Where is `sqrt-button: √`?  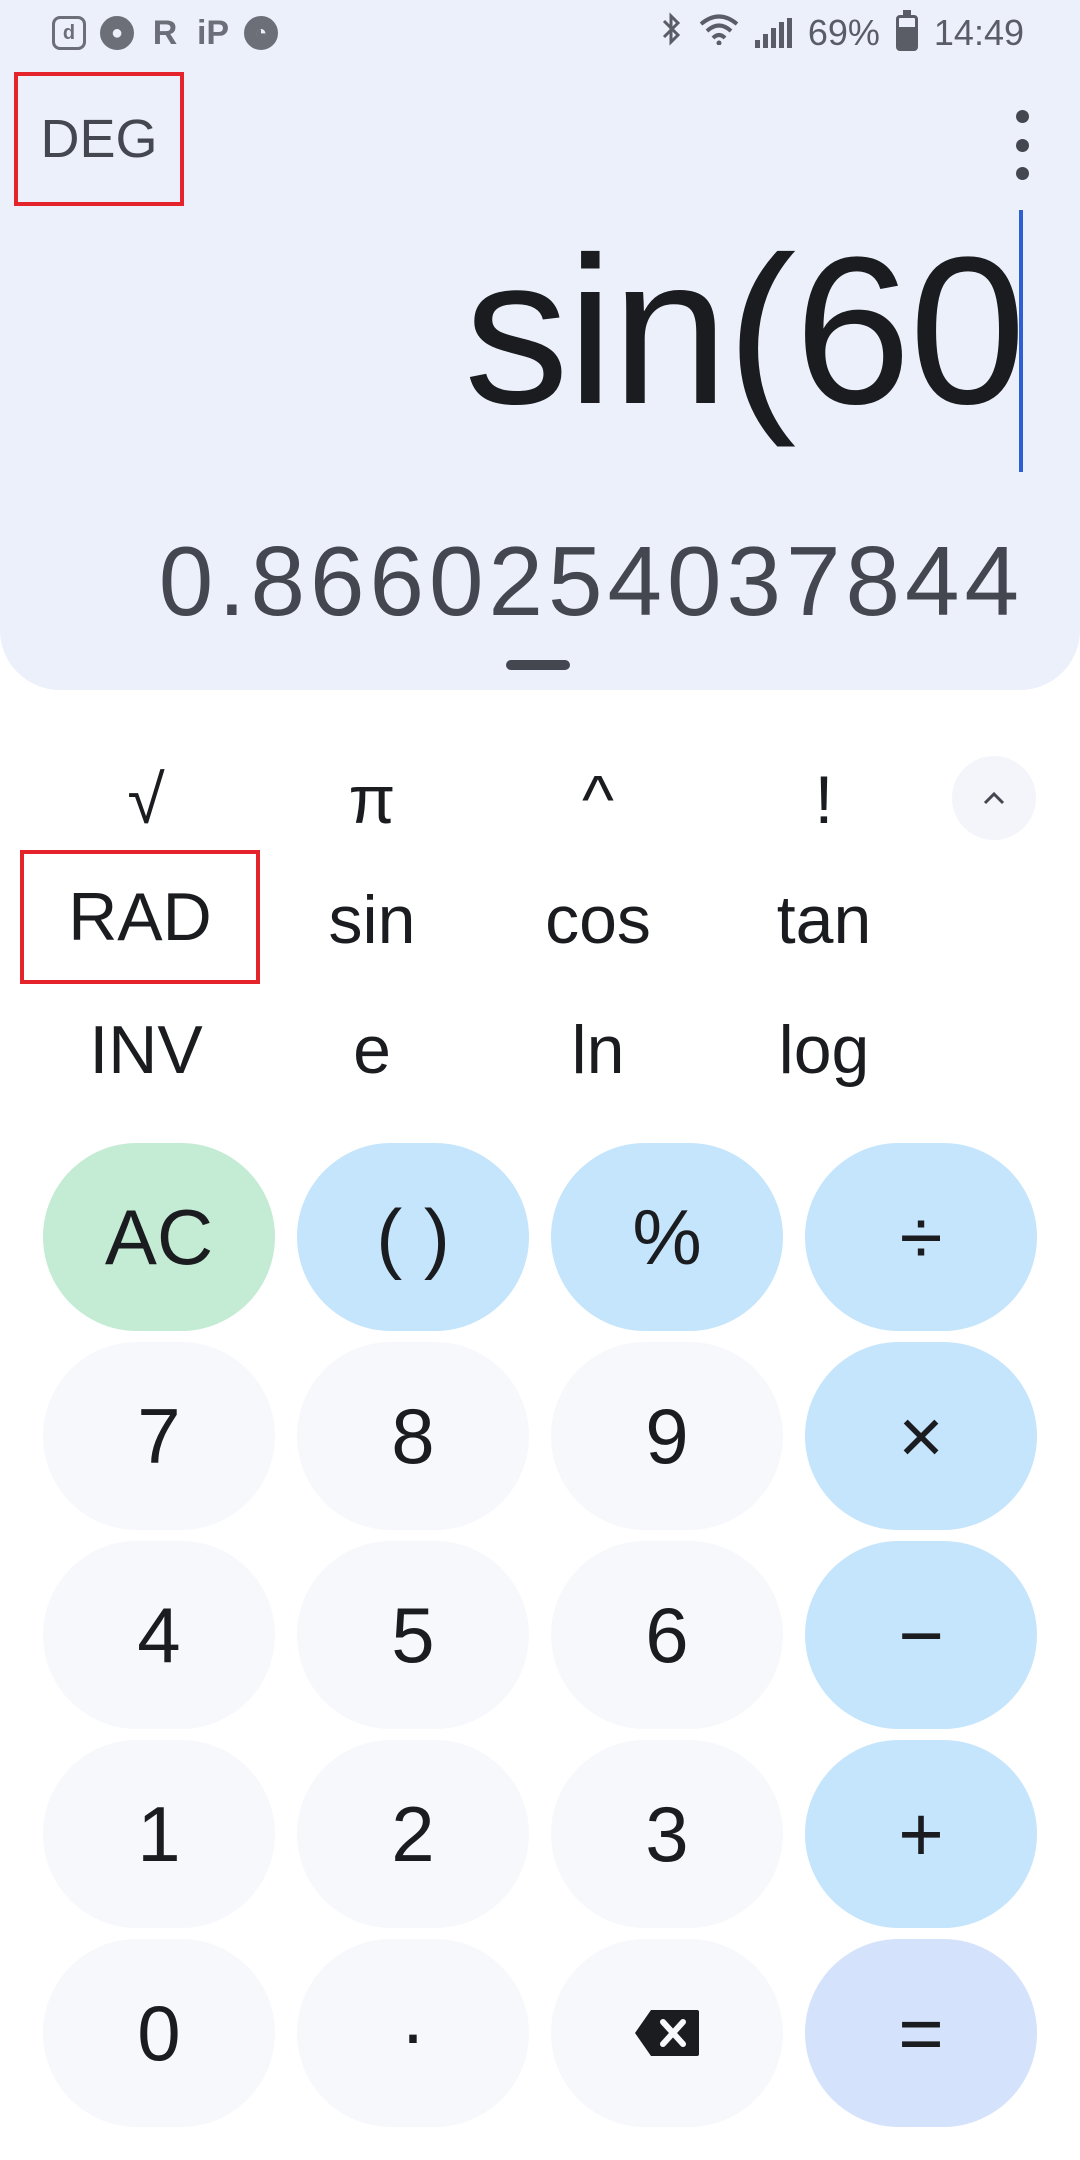 sqrt-button: √ is located at coordinates (146, 800).